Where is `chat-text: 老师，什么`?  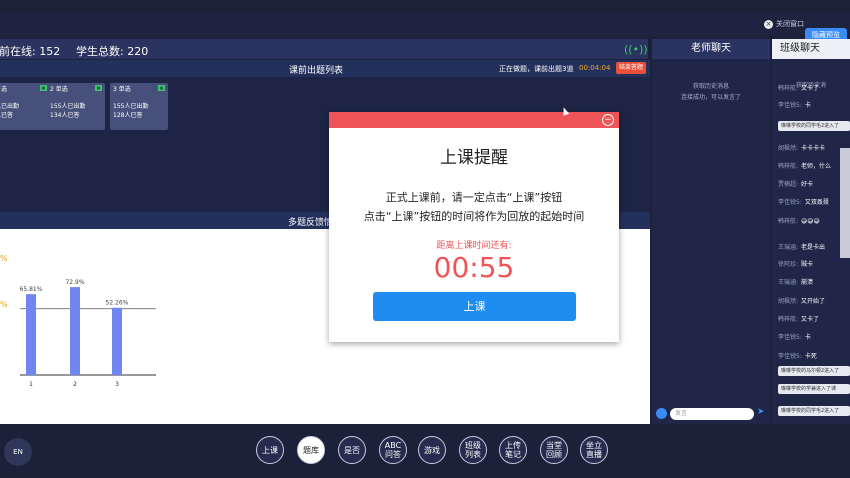
chat-text: 老师，什么 is located at coordinates (816, 166).